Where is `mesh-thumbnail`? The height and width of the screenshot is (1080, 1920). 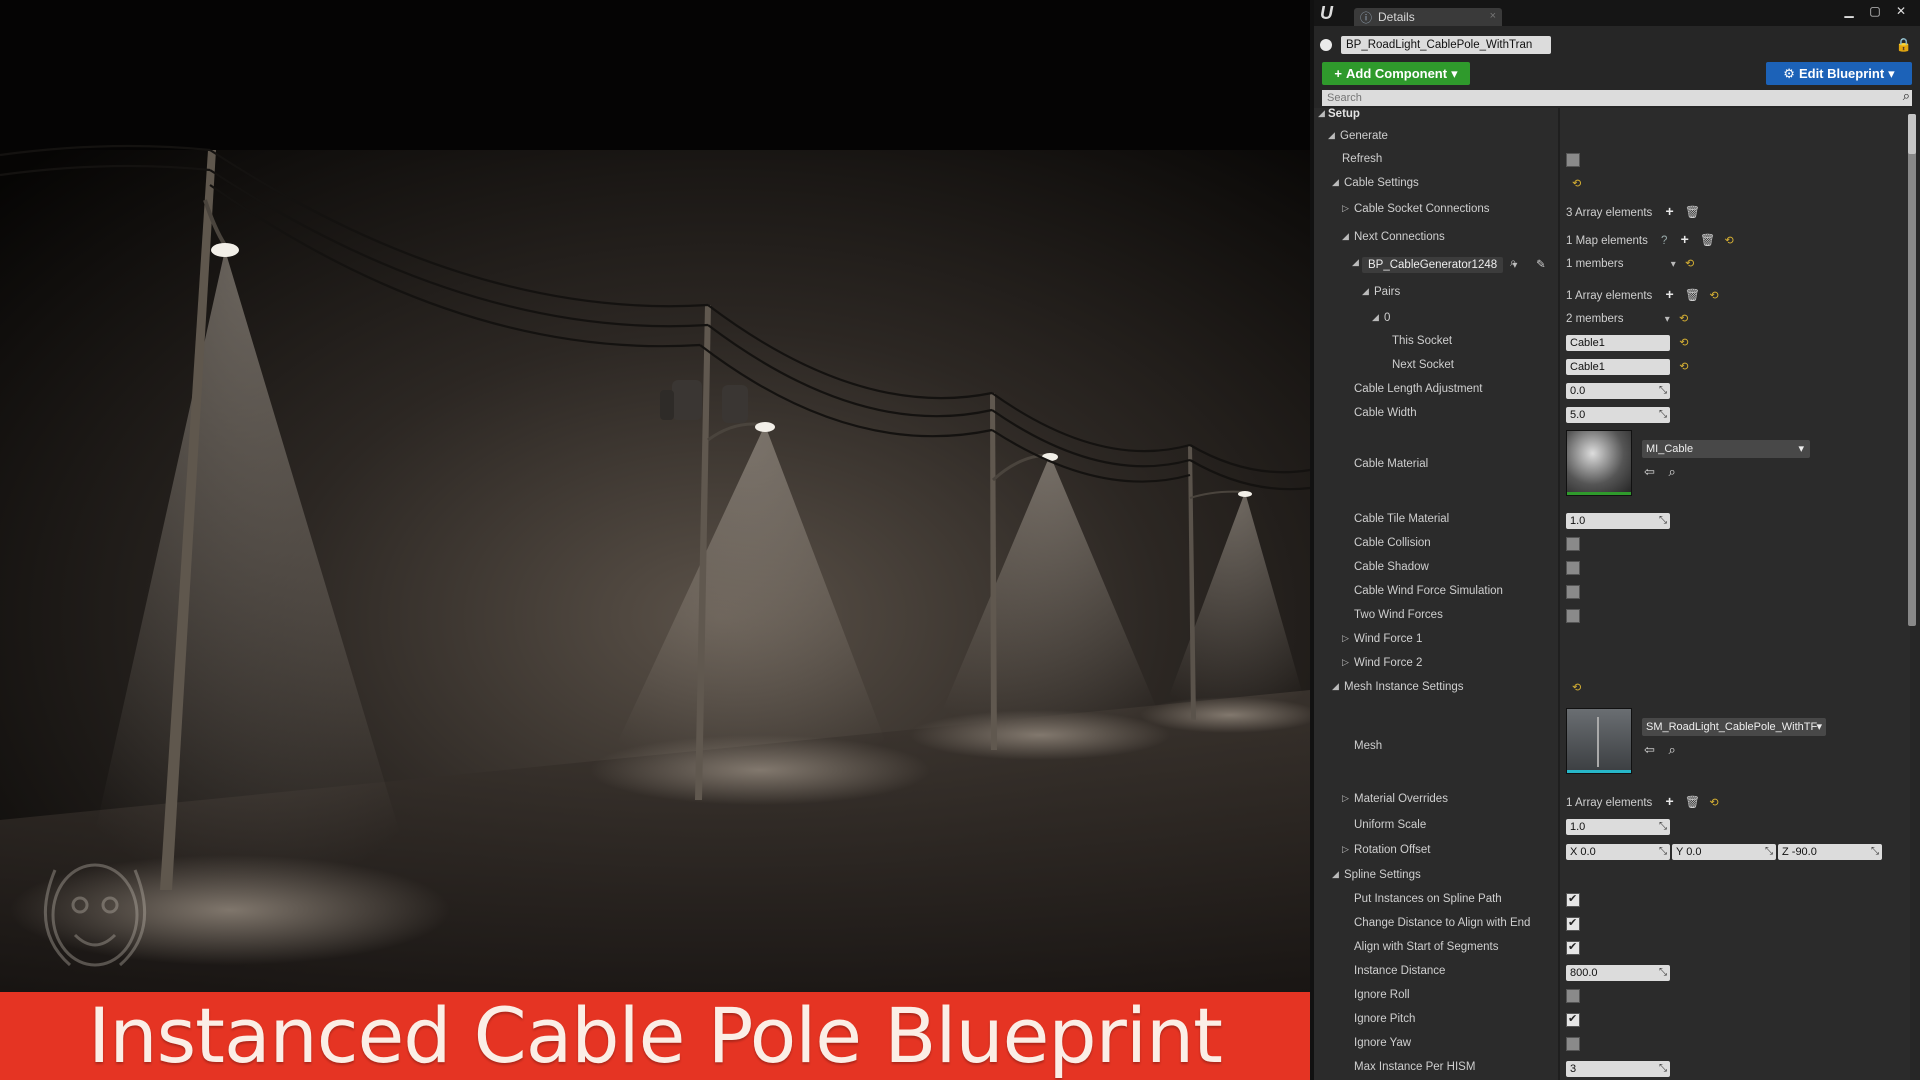
mesh-thumbnail is located at coordinates (1599, 741).